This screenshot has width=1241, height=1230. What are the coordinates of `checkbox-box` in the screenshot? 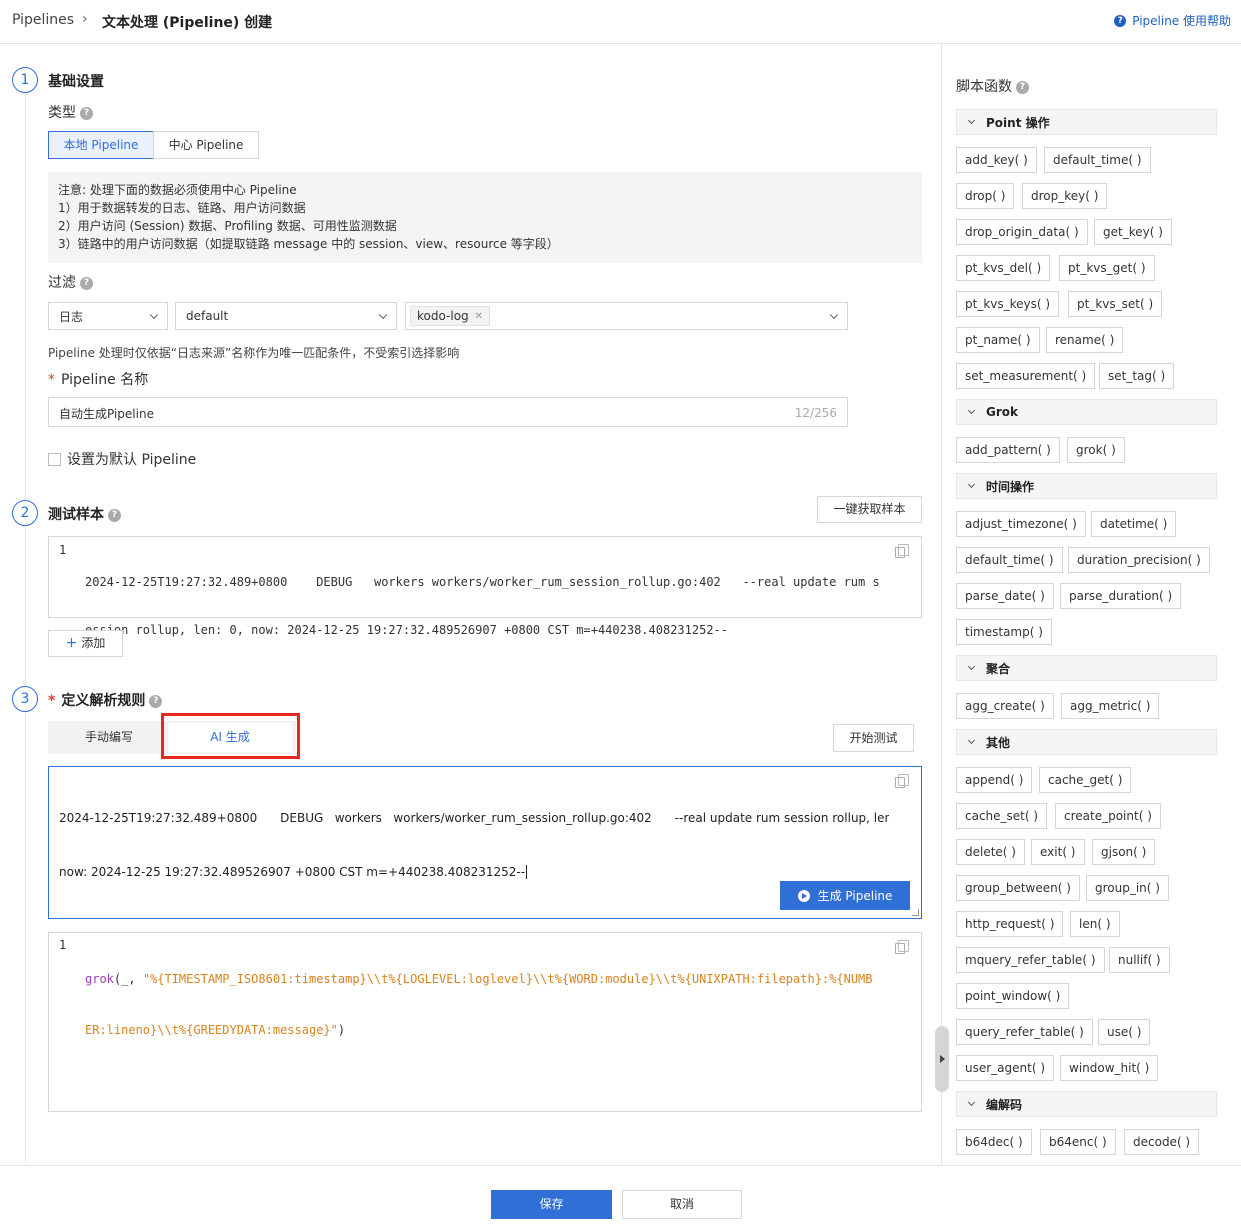 It's located at (54, 459).